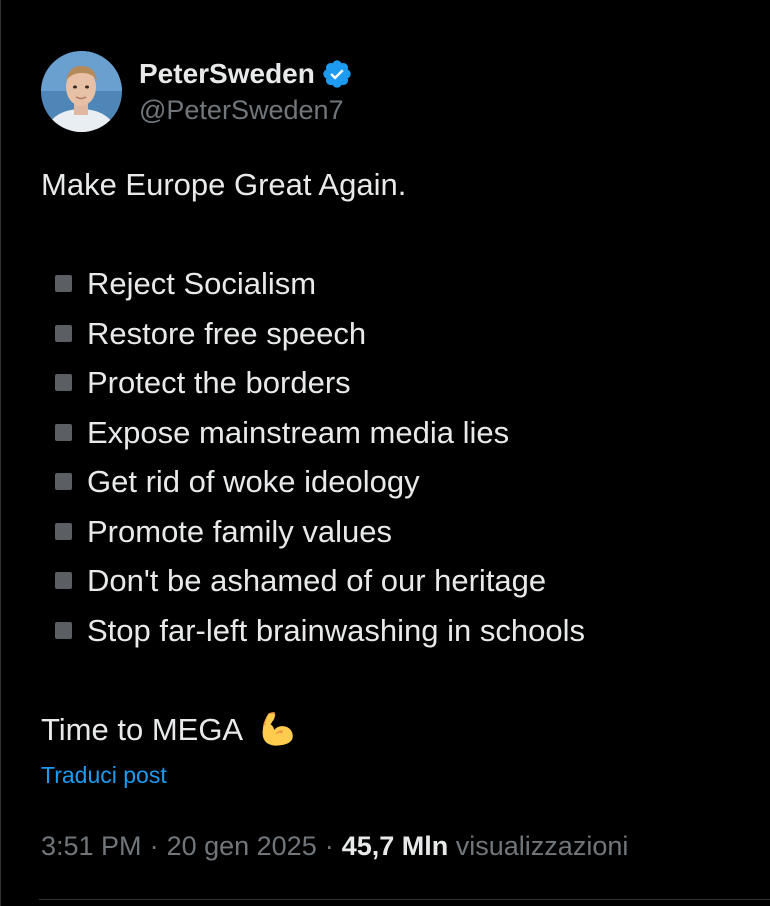  Describe the element at coordinates (224, 184) in the screenshot. I see `intro-line: Make Europe Great Again.` at that location.